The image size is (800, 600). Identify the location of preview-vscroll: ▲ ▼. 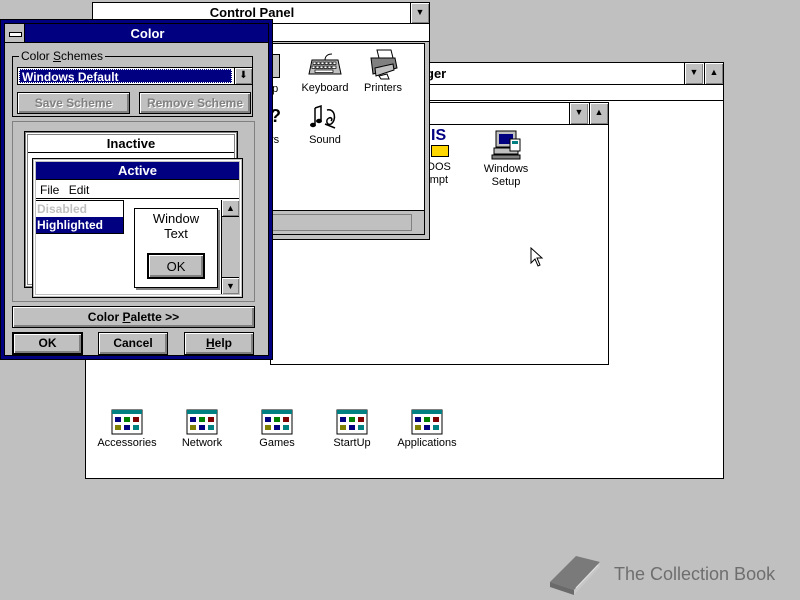
(230, 247).